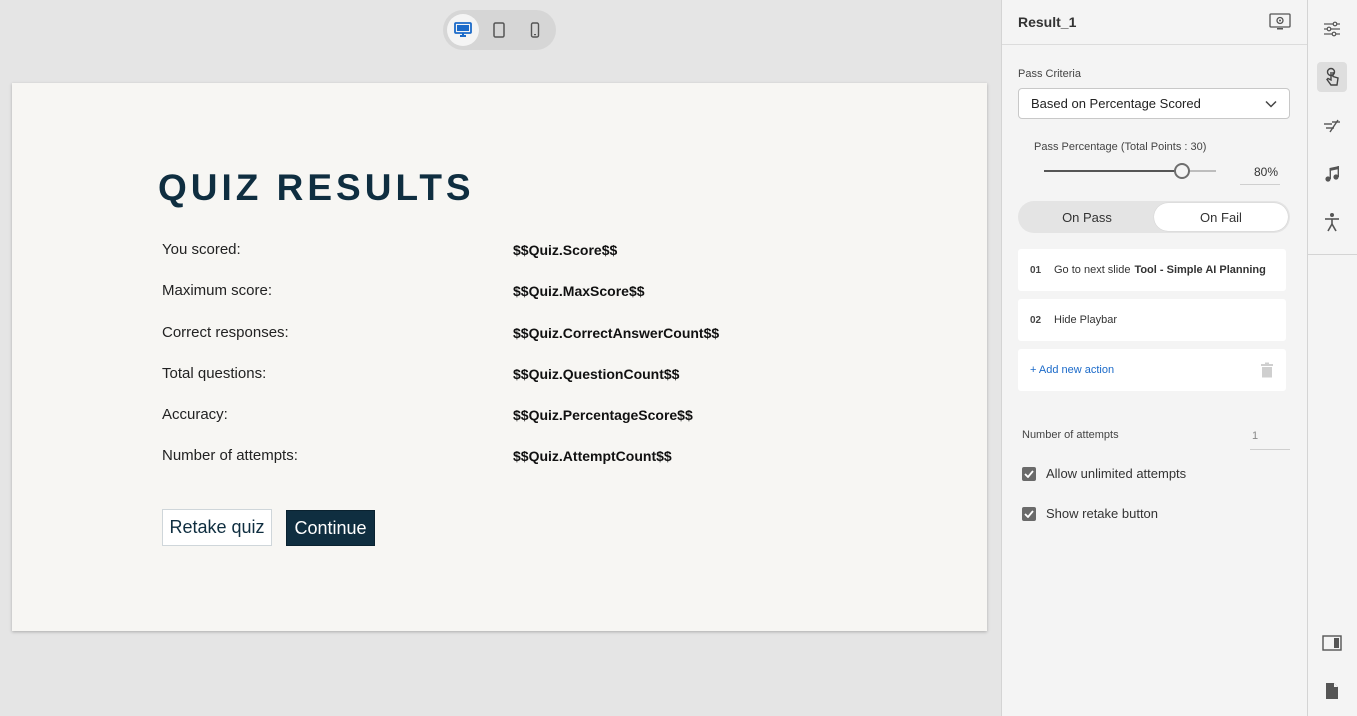 The image size is (1357, 716). Describe the element at coordinates (1270, 436) in the screenshot. I see `attempts-number-field: 1` at that location.